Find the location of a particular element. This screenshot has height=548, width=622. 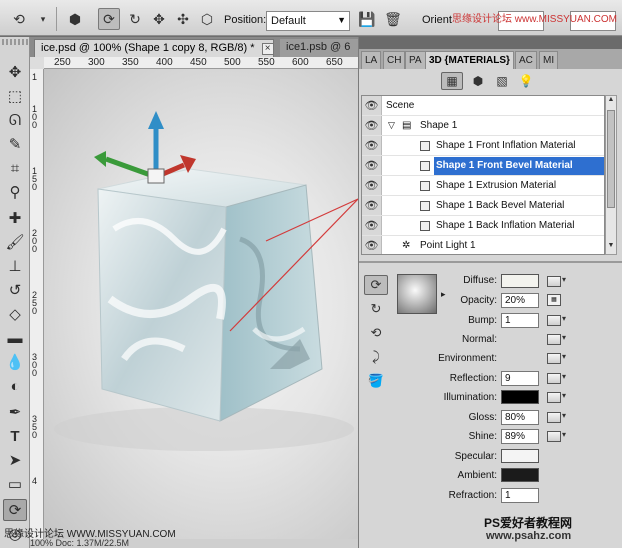

quick-selection-tool-icon: ✎ is located at coordinates (15, 144).